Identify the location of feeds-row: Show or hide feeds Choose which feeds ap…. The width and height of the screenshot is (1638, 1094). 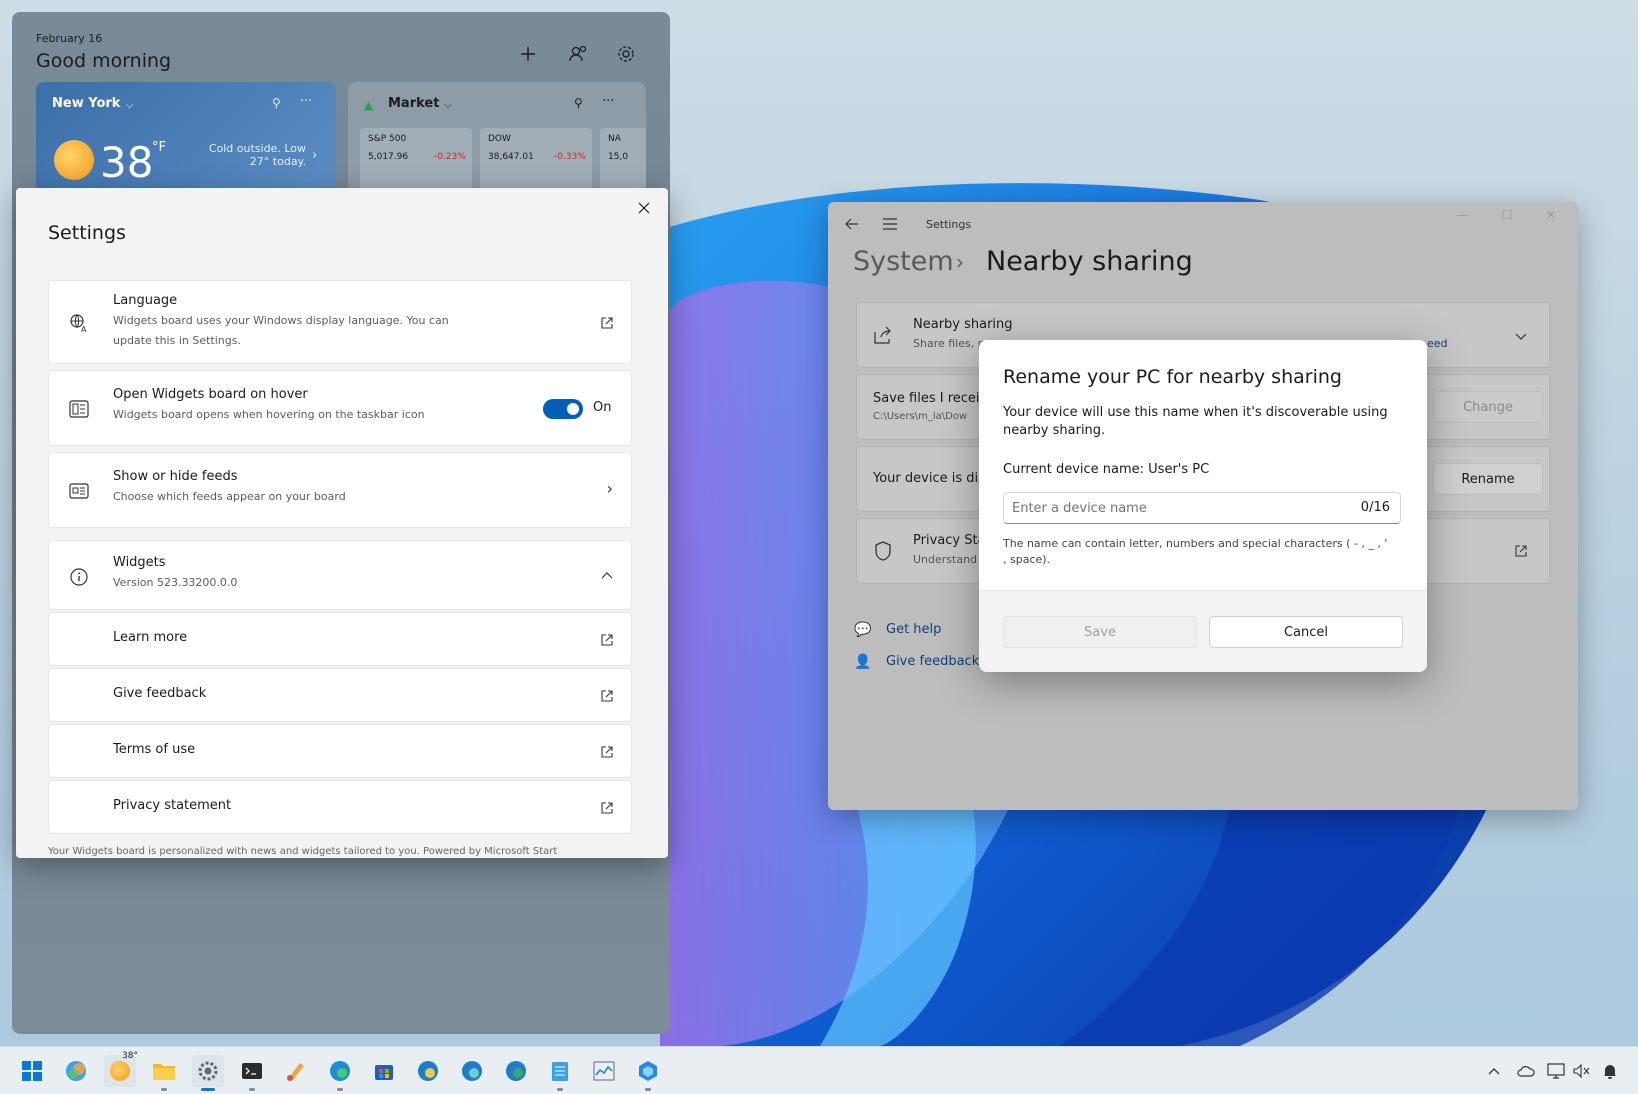
(340, 490).